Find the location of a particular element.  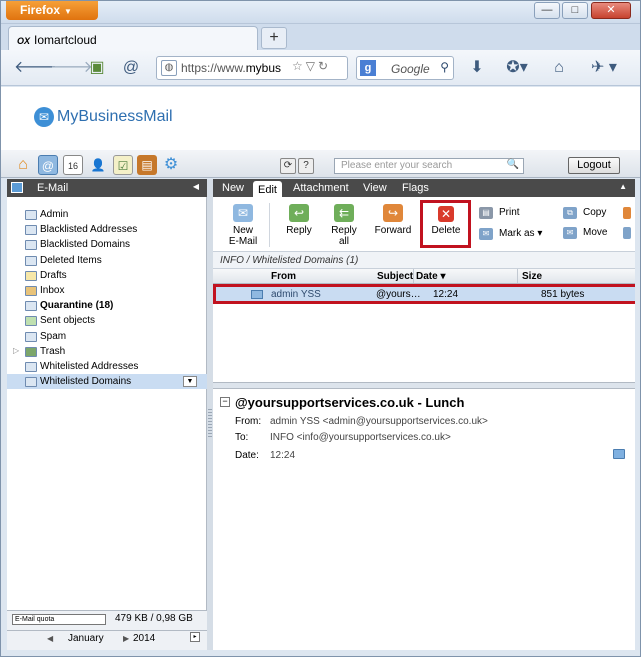

briefcase-icon: ▤ is located at coordinates (147, 165).